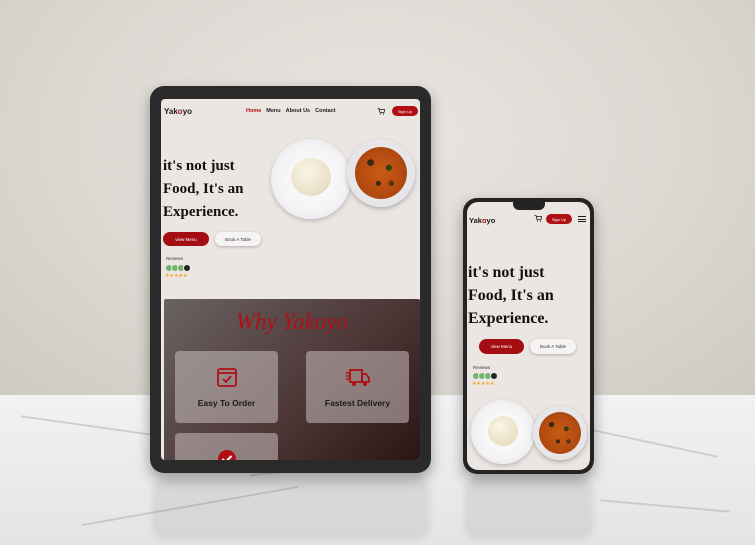  What do you see at coordinates (529, 206) in the screenshot?
I see `phone-notch` at bounding box center [529, 206].